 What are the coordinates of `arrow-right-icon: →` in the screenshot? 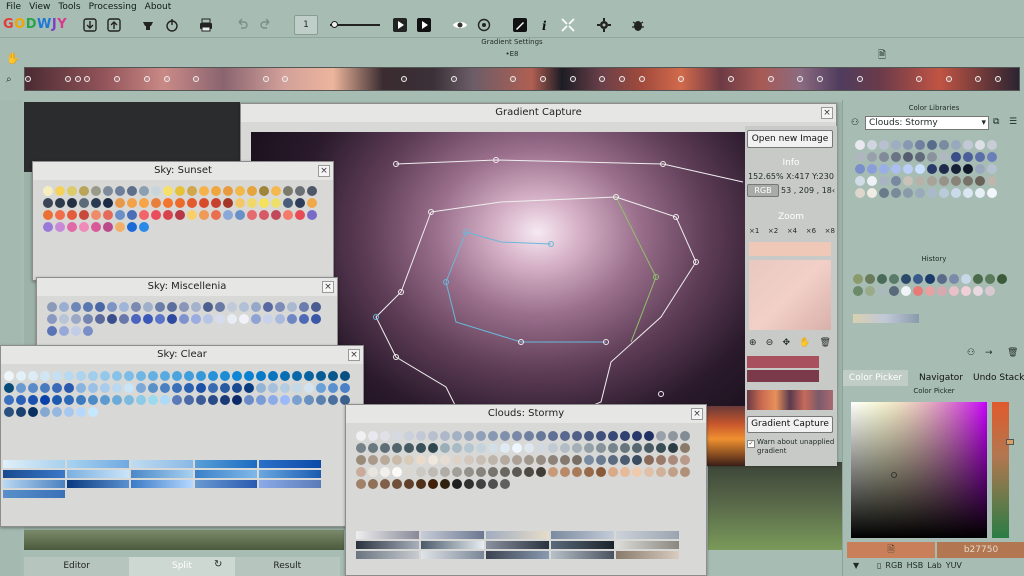 It's located at (989, 353).